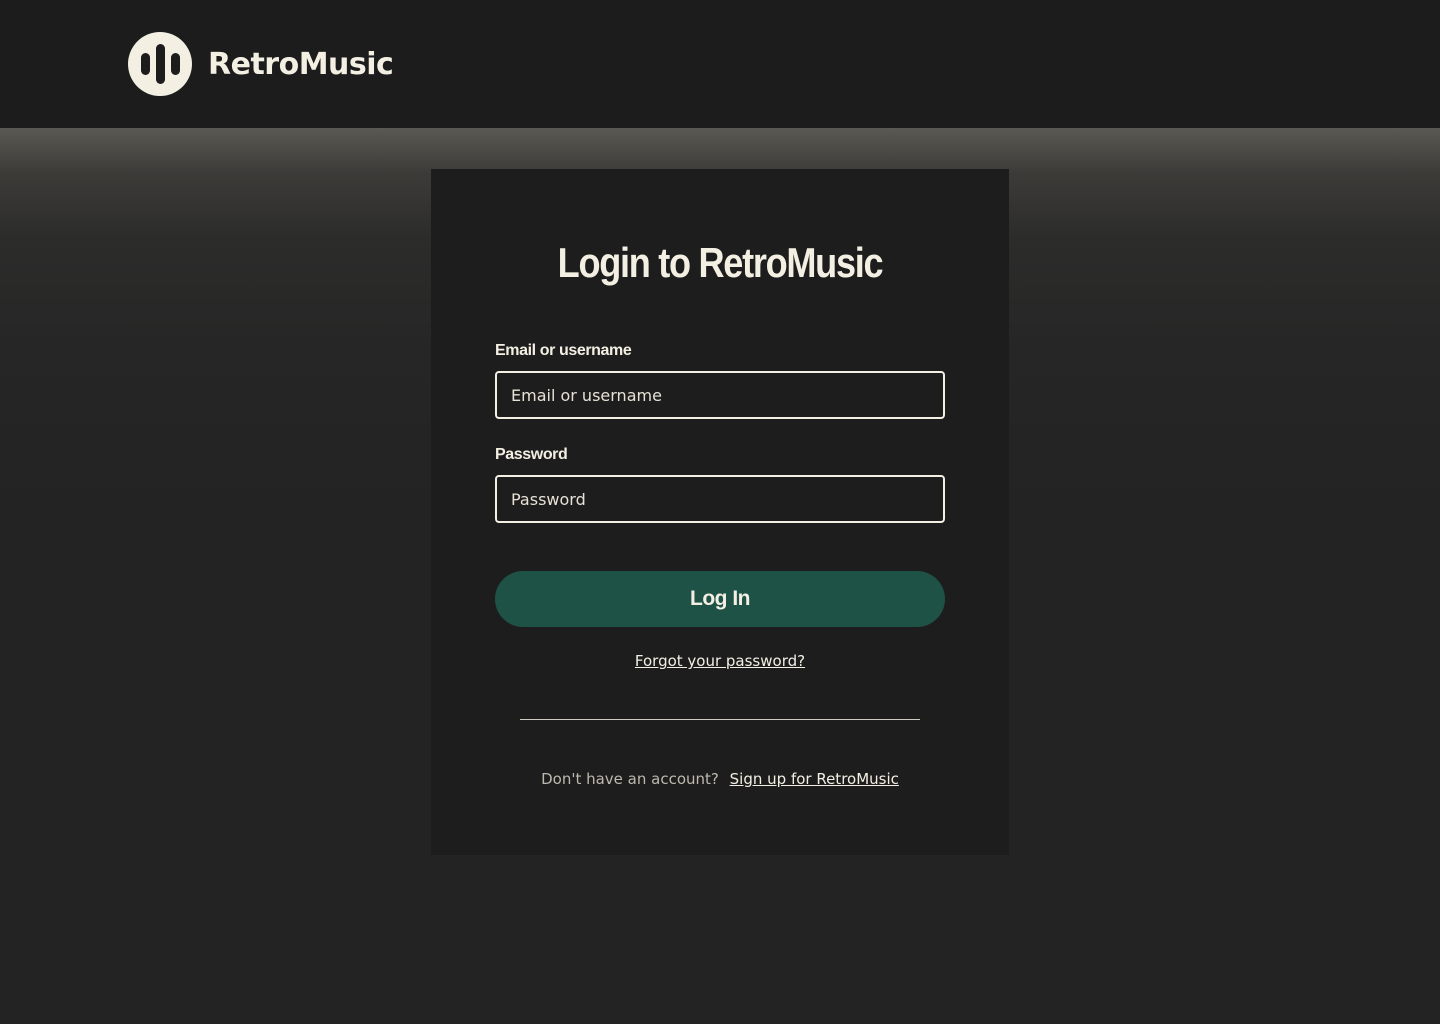  I want to click on brand-name: RetroMusic, so click(301, 64).